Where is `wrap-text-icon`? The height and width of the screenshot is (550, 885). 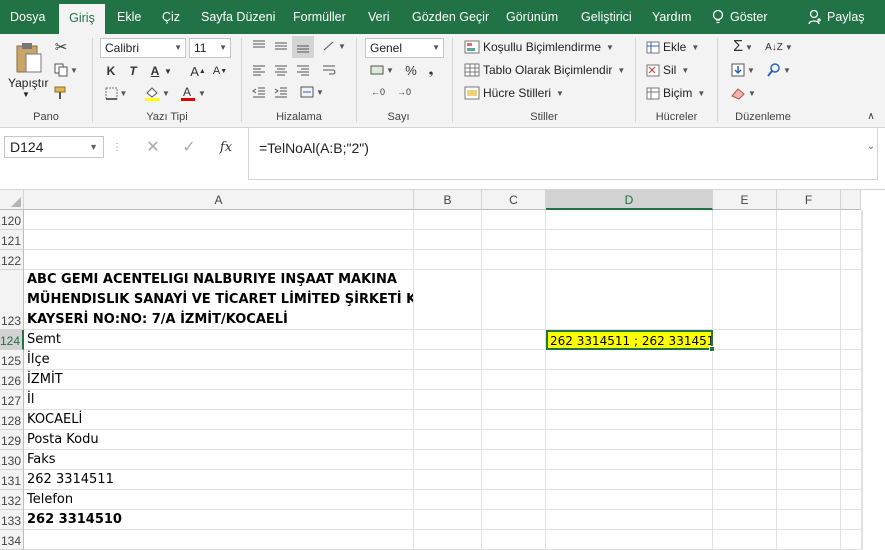
wrap-text-icon is located at coordinates (329, 70).